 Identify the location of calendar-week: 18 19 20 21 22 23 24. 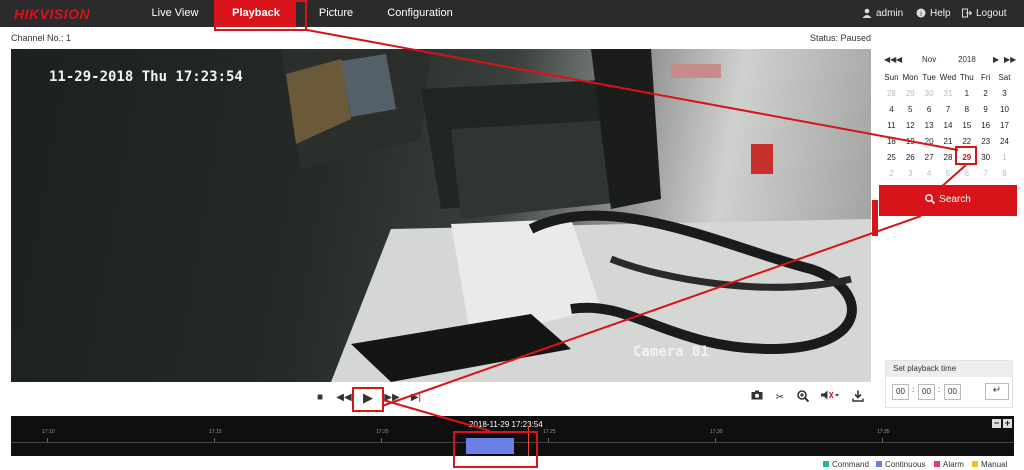
(948, 142).